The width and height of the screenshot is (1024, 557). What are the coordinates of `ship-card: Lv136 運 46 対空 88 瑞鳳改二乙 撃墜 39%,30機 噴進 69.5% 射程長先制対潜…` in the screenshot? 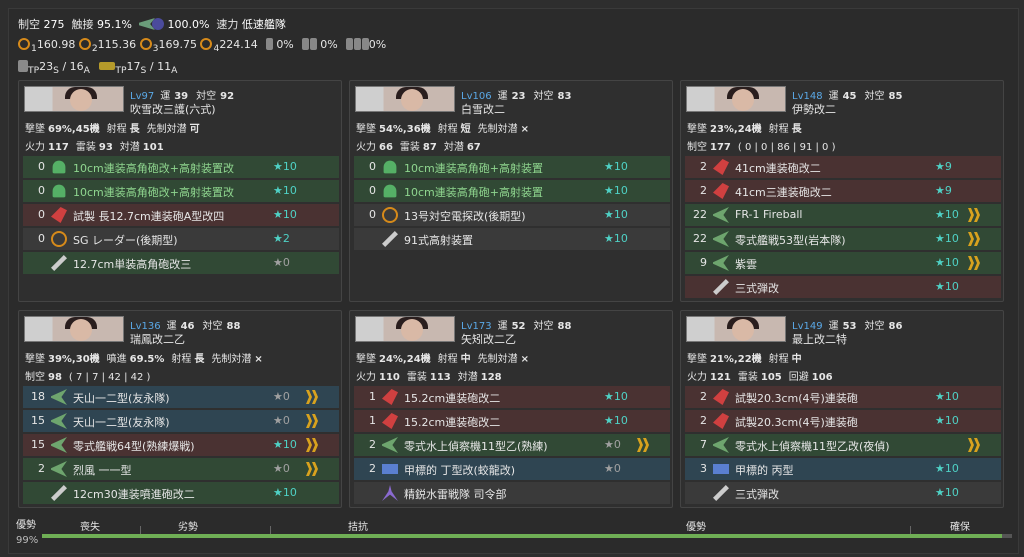 It's located at (180, 409).